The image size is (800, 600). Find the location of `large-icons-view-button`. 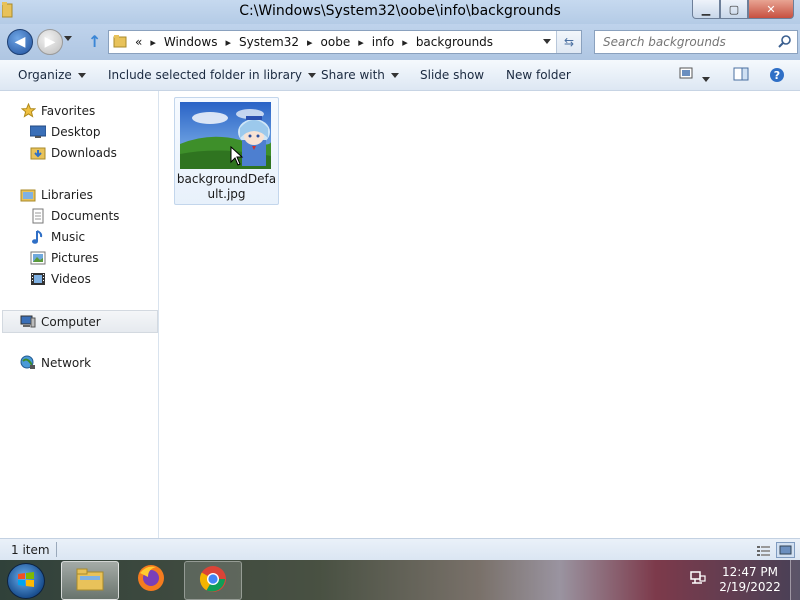

large-icons-view-button is located at coordinates (785, 550).